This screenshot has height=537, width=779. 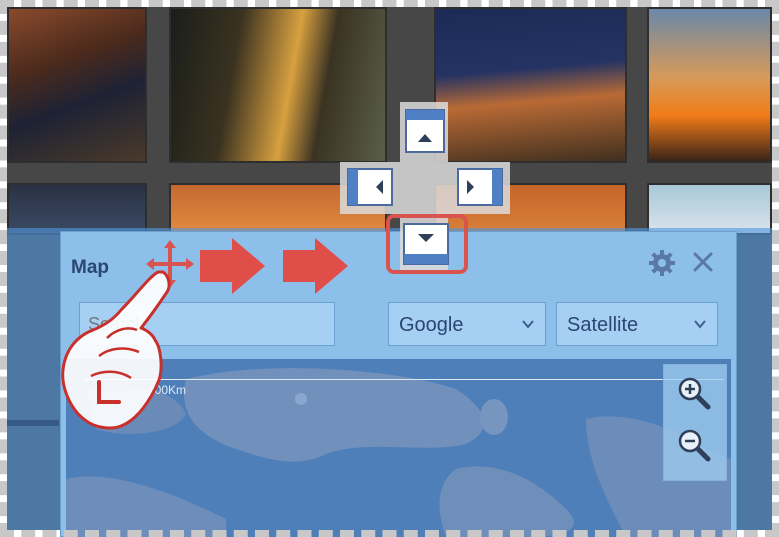 What do you see at coordinates (204, 334) in the screenshot?
I see `drag-annotation` at bounding box center [204, 334].